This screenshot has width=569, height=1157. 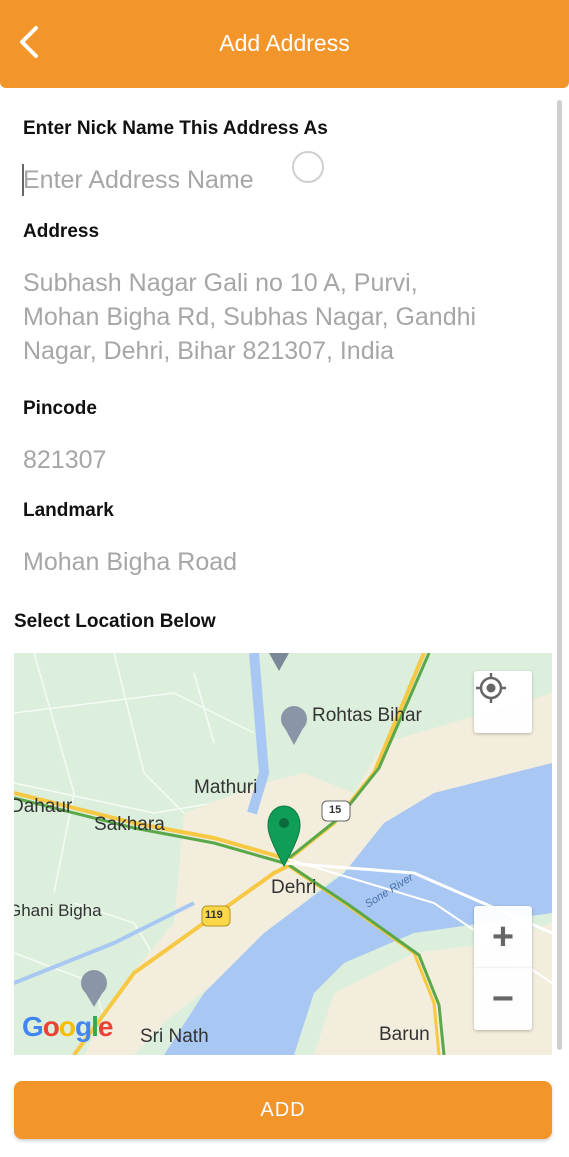 I want to click on place-rohtas: Rohtas Bihar, so click(x=367, y=715).